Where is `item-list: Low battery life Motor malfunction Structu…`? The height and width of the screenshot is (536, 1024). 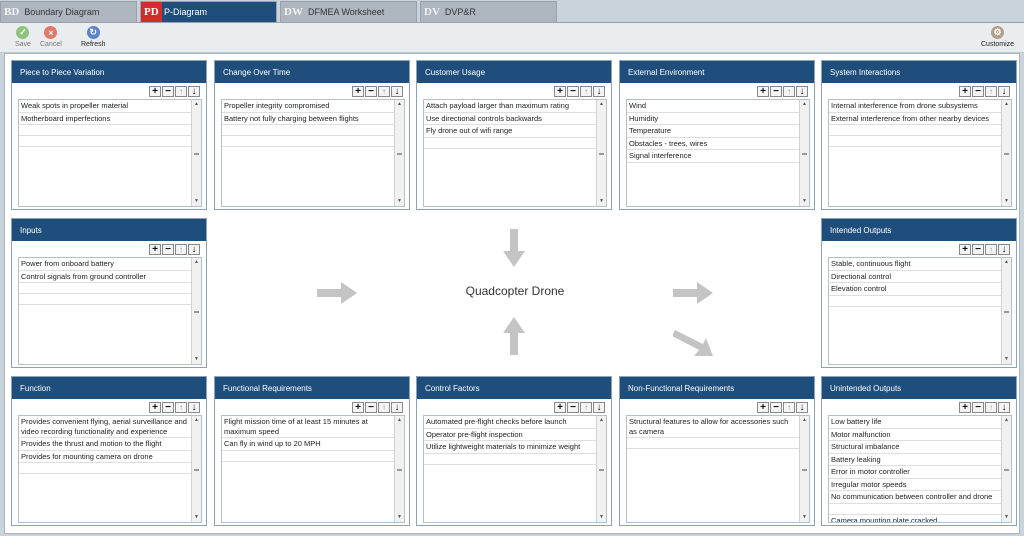
item-list: Low battery life Motor malfunction Structu… is located at coordinates (920, 469).